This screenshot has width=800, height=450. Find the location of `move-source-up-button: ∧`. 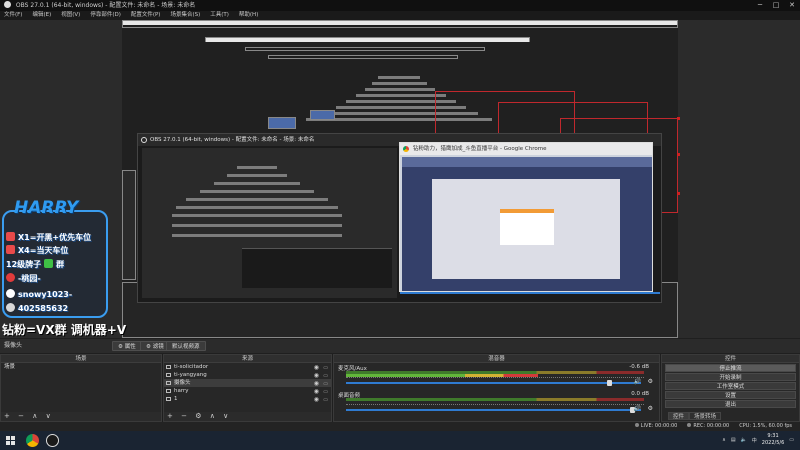

move-source-up-button: ∧ is located at coordinates (212, 416).